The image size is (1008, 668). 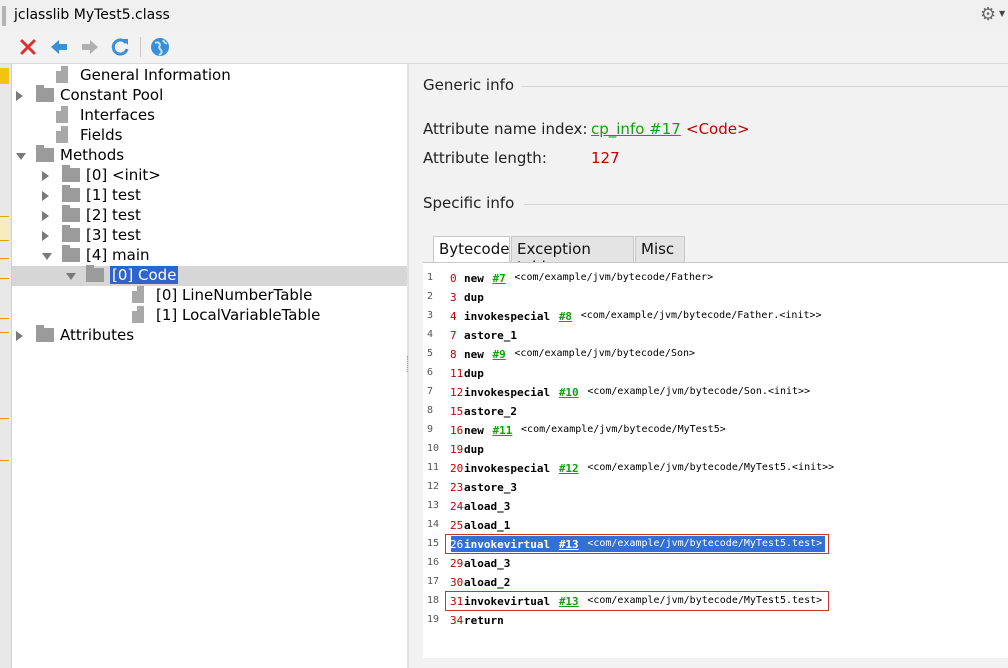 What do you see at coordinates (117, 115) in the screenshot?
I see `tree-item-label: Interfaces` at bounding box center [117, 115].